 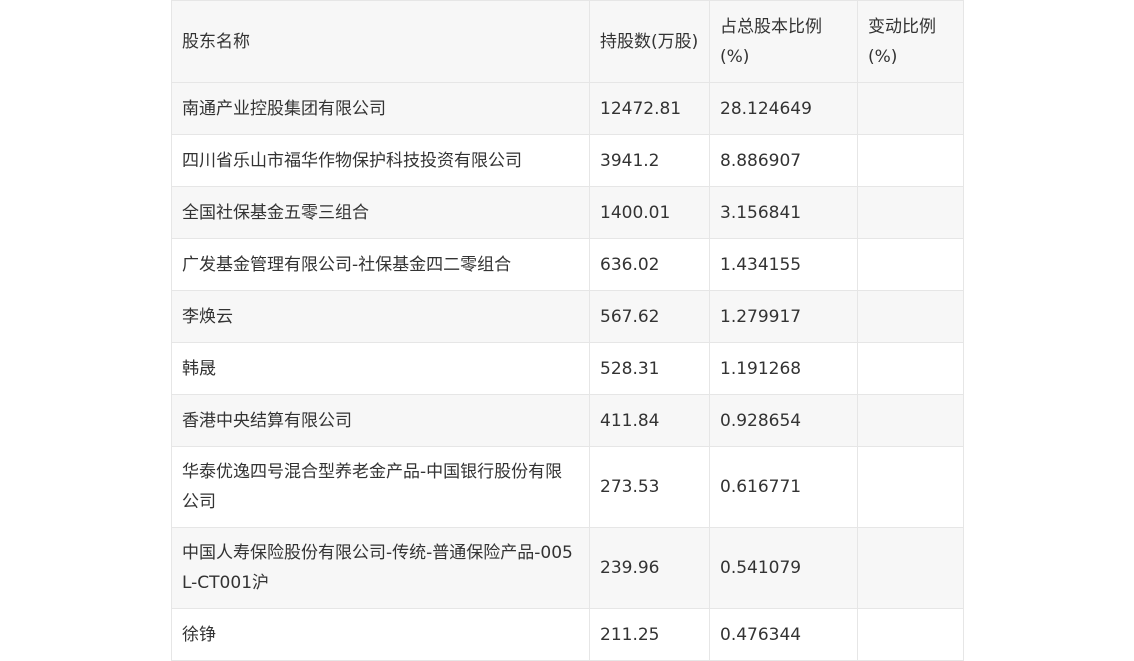 What do you see at coordinates (649, 264) in the screenshot?
I see `cell-shares: 636.02` at bounding box center [649, 264].